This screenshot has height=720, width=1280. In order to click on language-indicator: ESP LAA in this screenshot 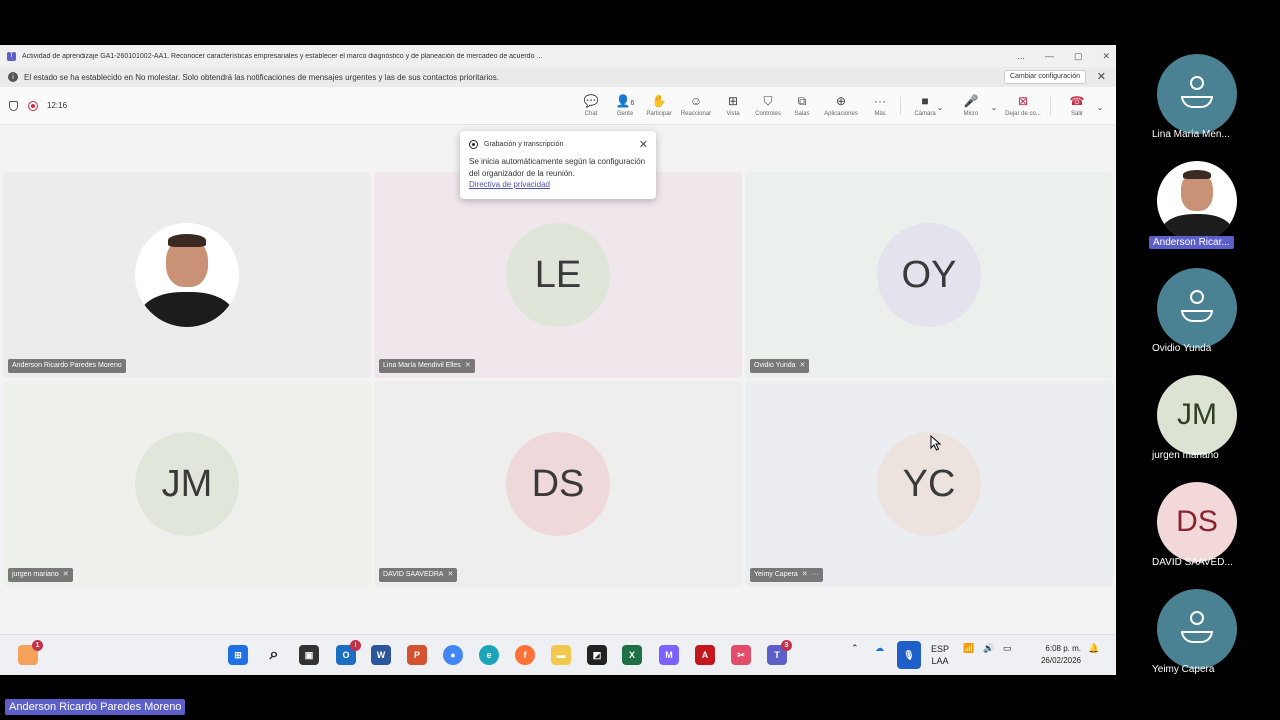, I will do `click(940, 655)`.